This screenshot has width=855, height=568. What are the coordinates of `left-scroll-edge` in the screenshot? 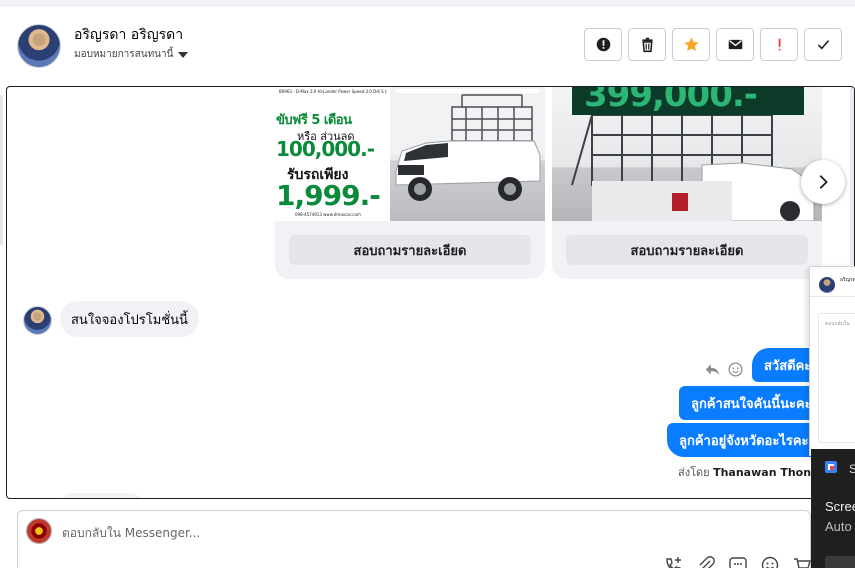 It's located at (1, 170).